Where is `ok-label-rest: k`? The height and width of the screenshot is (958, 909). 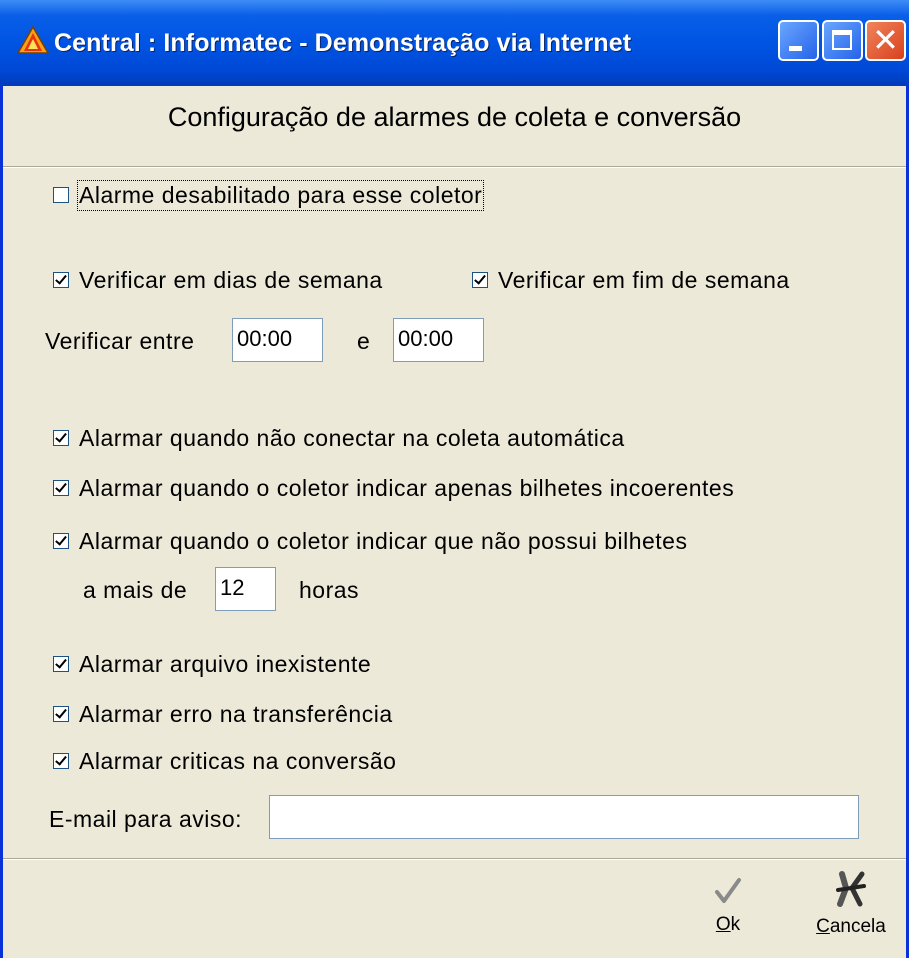
ok-label-rest: k is located at coordinates (735, 924).